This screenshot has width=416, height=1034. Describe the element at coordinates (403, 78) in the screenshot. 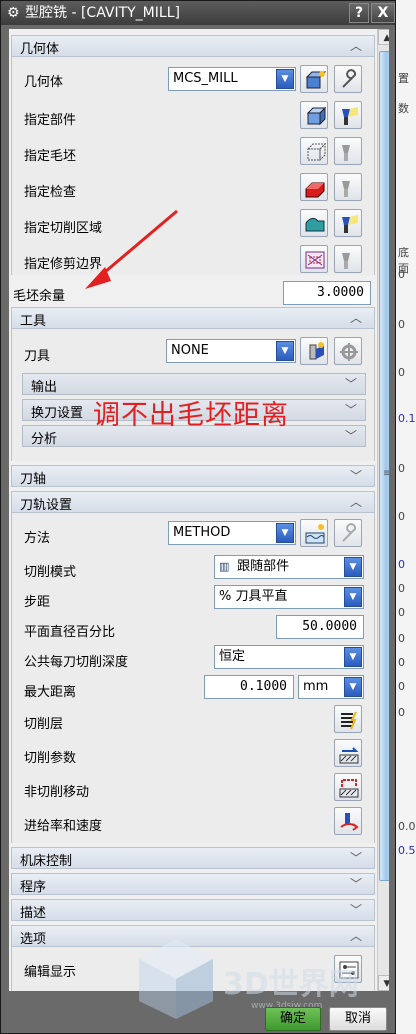

I see `bg-fragment: 置` at that location.